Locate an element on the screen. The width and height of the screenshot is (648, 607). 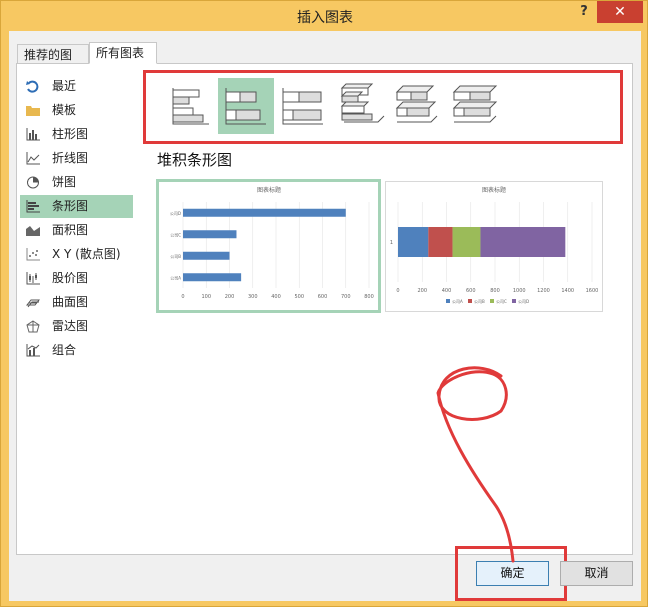
sidebar-item-templates: 模板 is located at coordinates (76, 110).